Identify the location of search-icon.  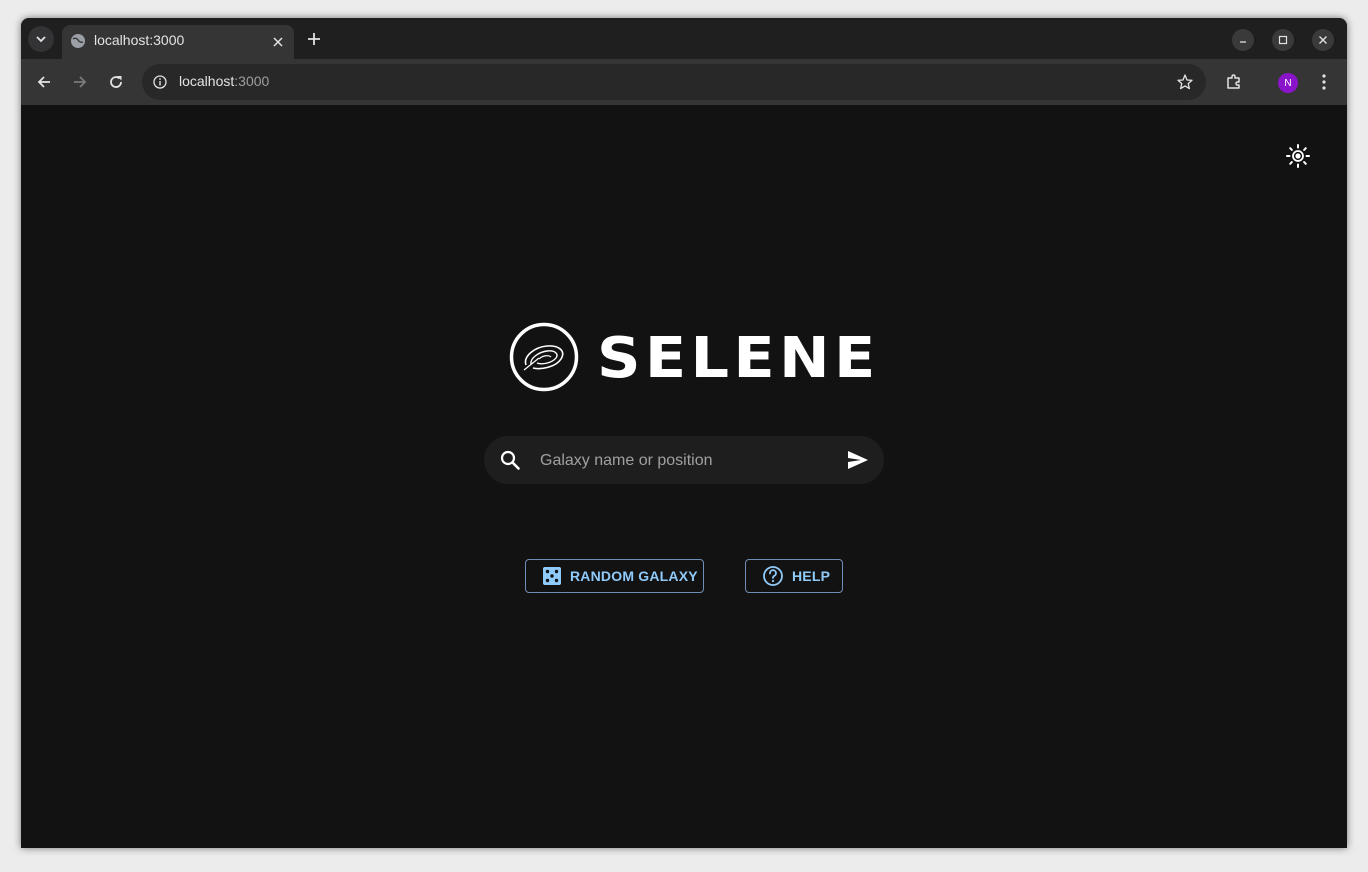
(510, 460).